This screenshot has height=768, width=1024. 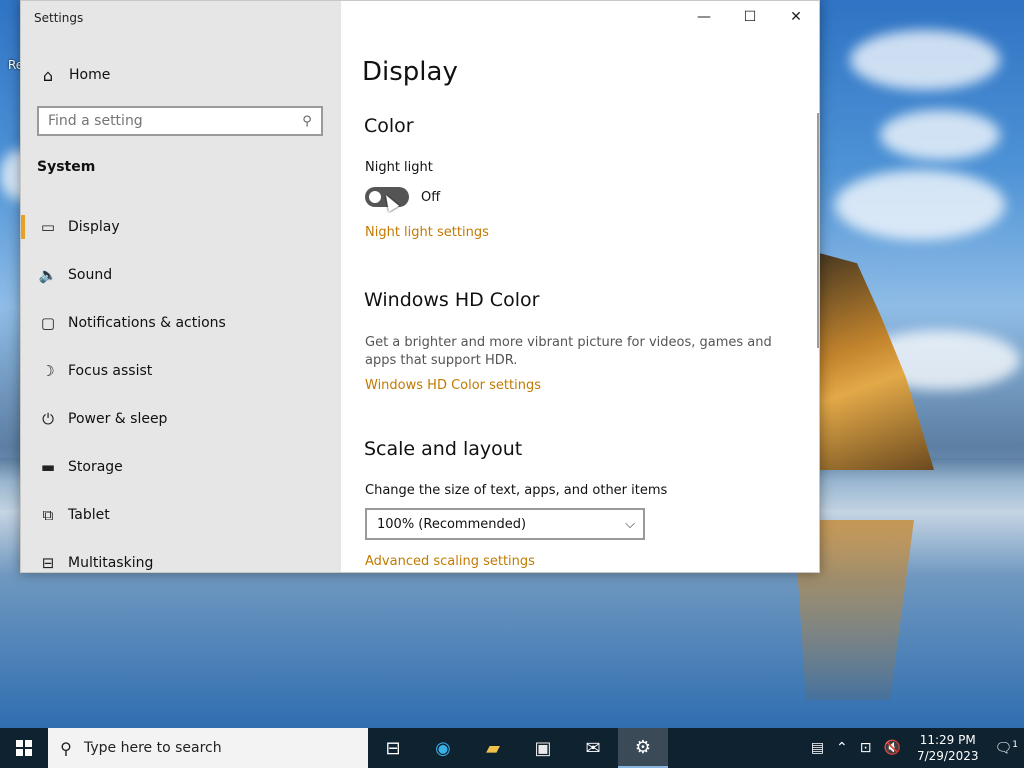 What do you see at coordinates (147, 323) in the screenshot?
I see `sidebar-item-label: Notifications & actions` at bounding box center [147, 323].